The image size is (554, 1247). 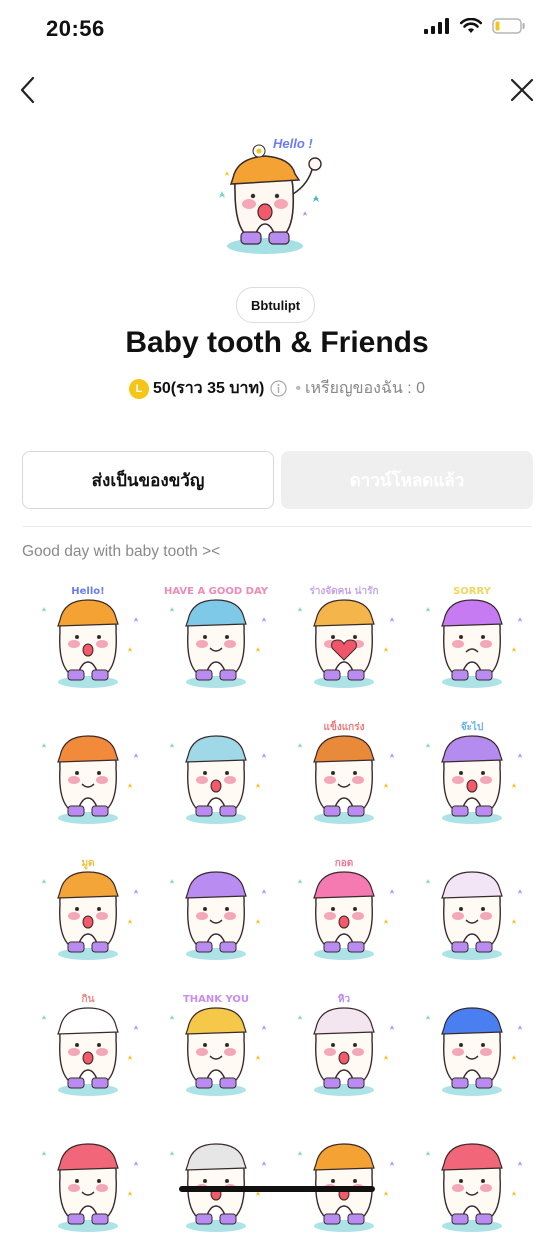 What do you see at coordinates (90, 1044) in the screenshot?
I see `sticker-image: กิน` at bounding box center [90, 1044].